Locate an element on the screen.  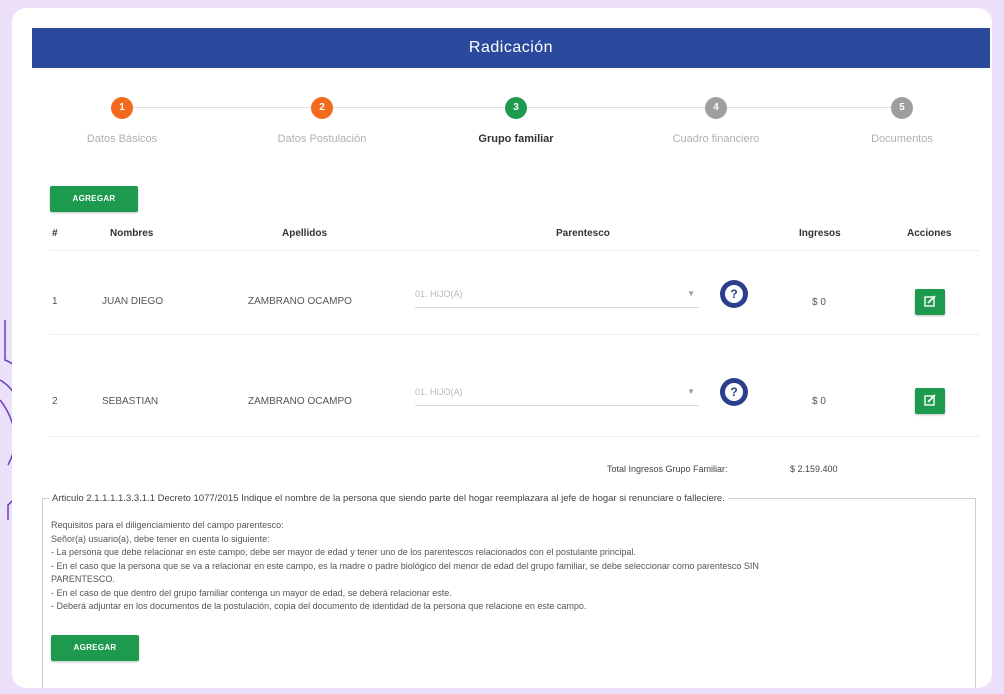
row-1-ingresos: $ 0 is located at coordinates (819, 302).